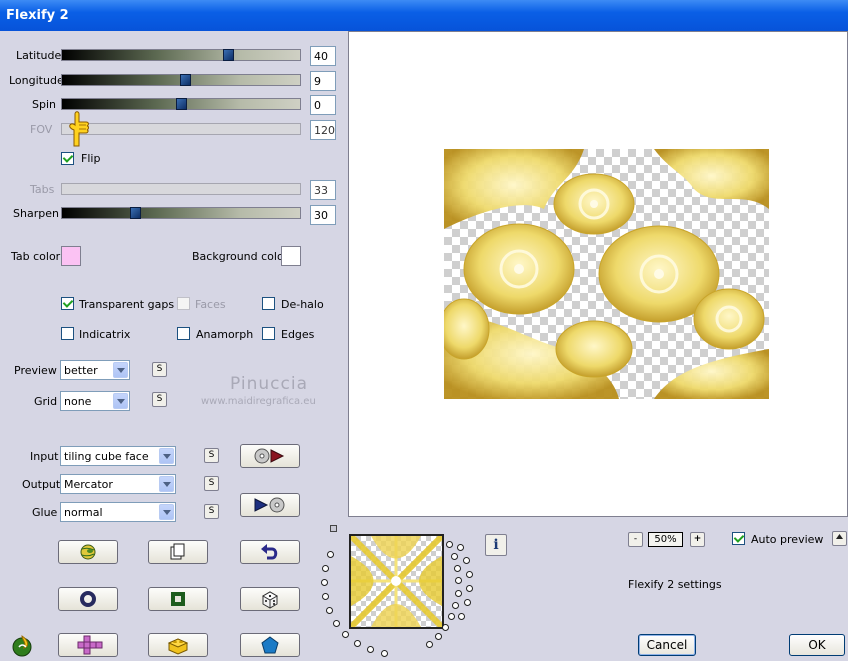 The height and width of the screenshot is (661, 848). I want to click on edges-checkbox, so click(268, 333).